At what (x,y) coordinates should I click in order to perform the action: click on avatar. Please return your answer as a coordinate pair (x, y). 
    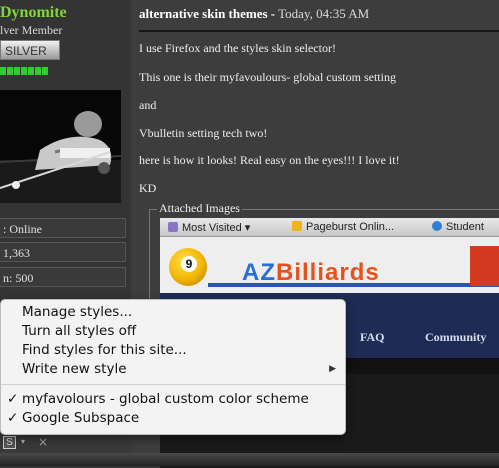
    Looking at the image, I should click on (60, 146).